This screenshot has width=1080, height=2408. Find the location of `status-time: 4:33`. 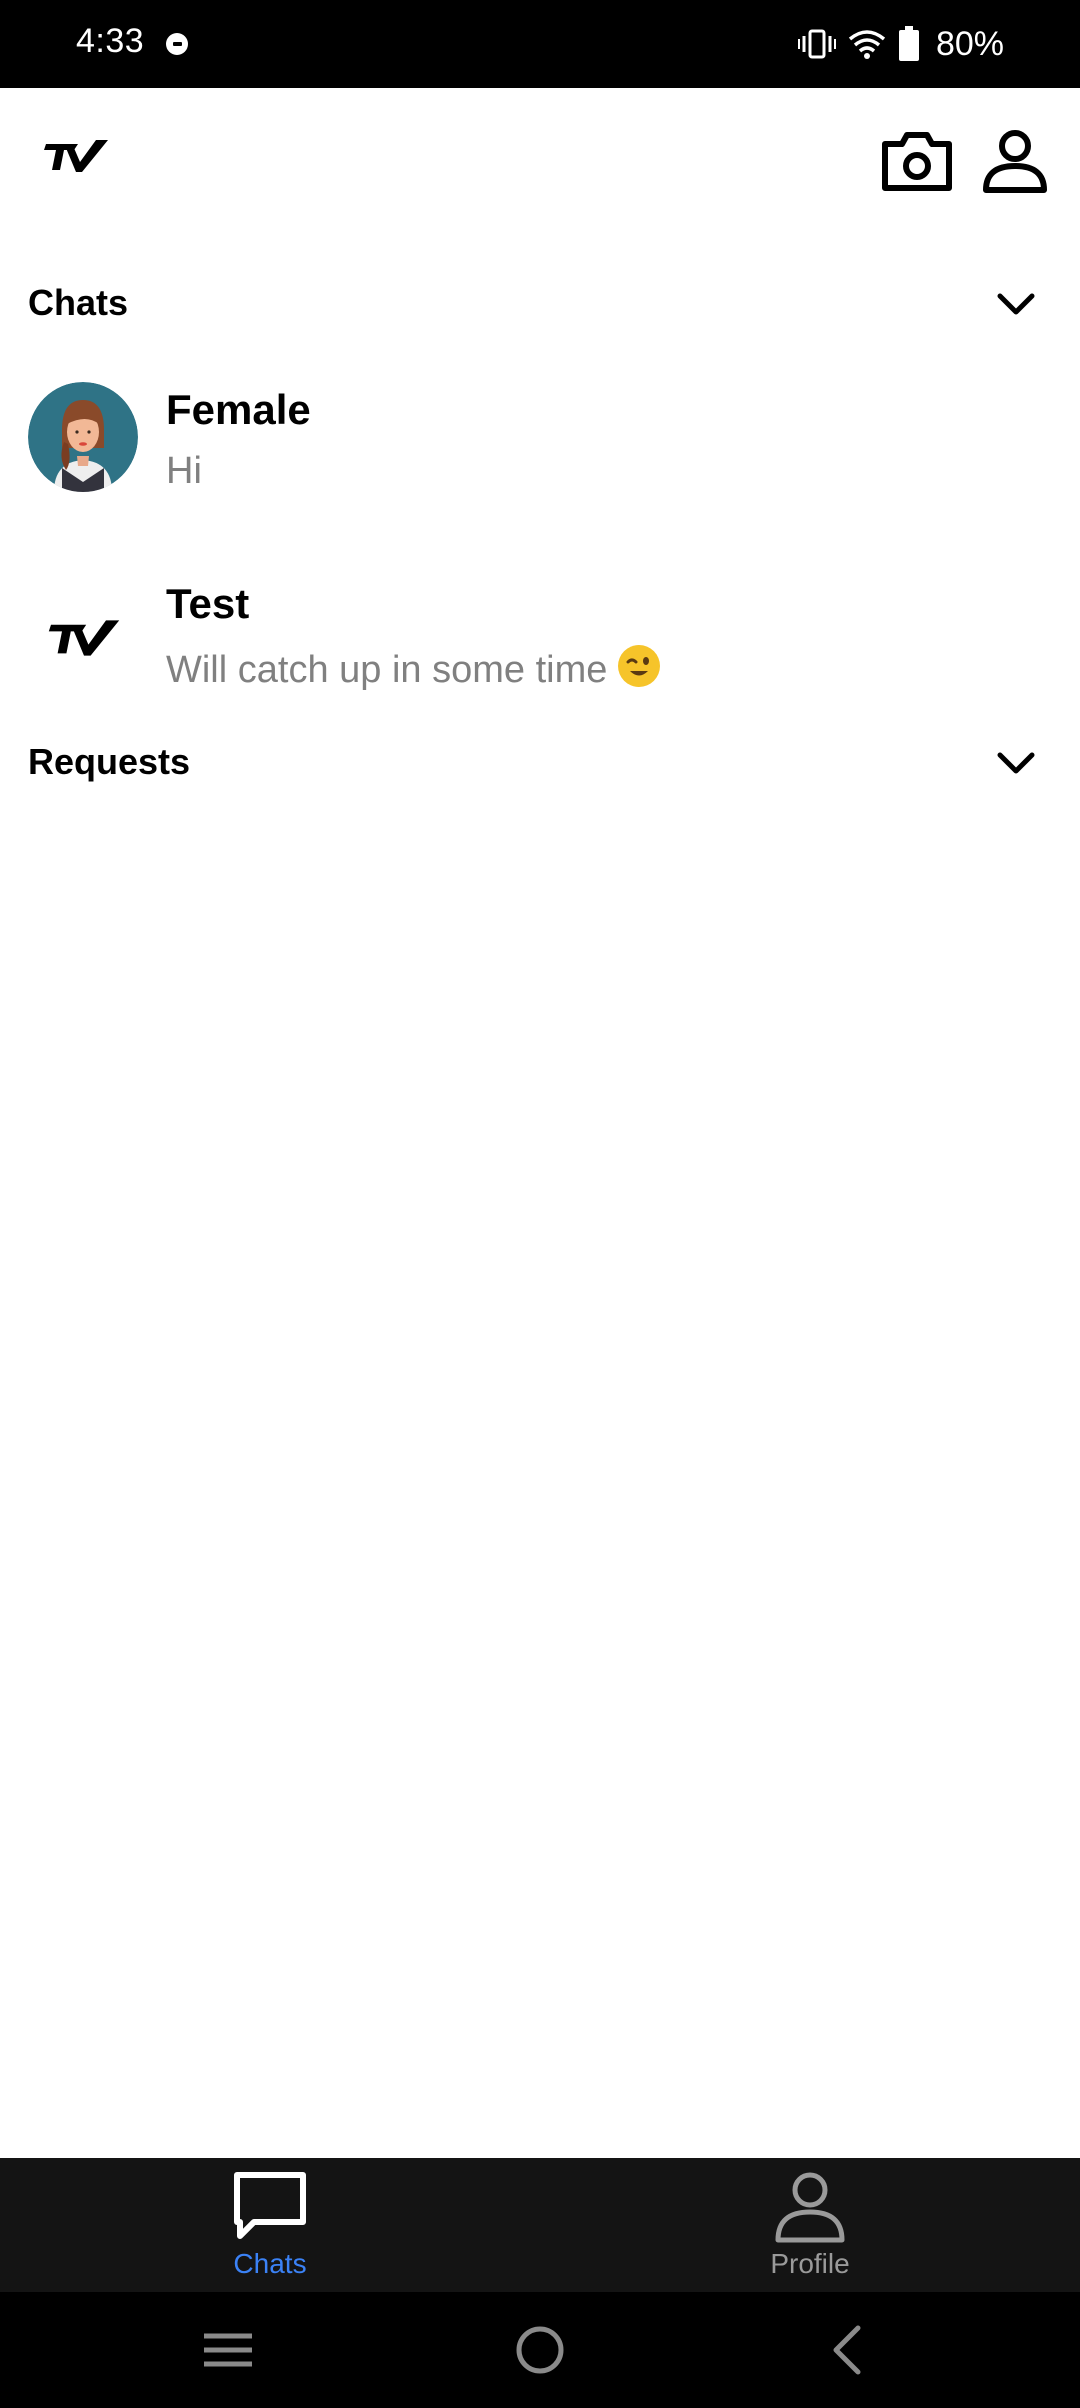

status-time: 4:33 is located at coordinates (110, 41).